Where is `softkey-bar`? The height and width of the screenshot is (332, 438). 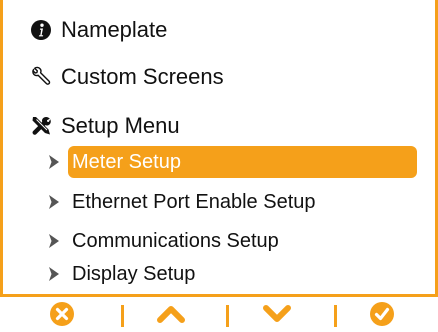
softkey-bar is located at coordinates (219, 313).